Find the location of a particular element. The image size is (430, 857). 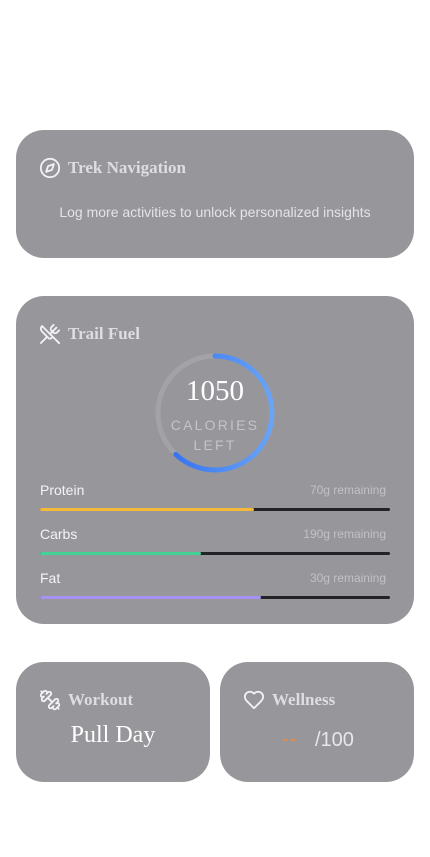

macro-bar-protein is located at coordinates (215, 509).